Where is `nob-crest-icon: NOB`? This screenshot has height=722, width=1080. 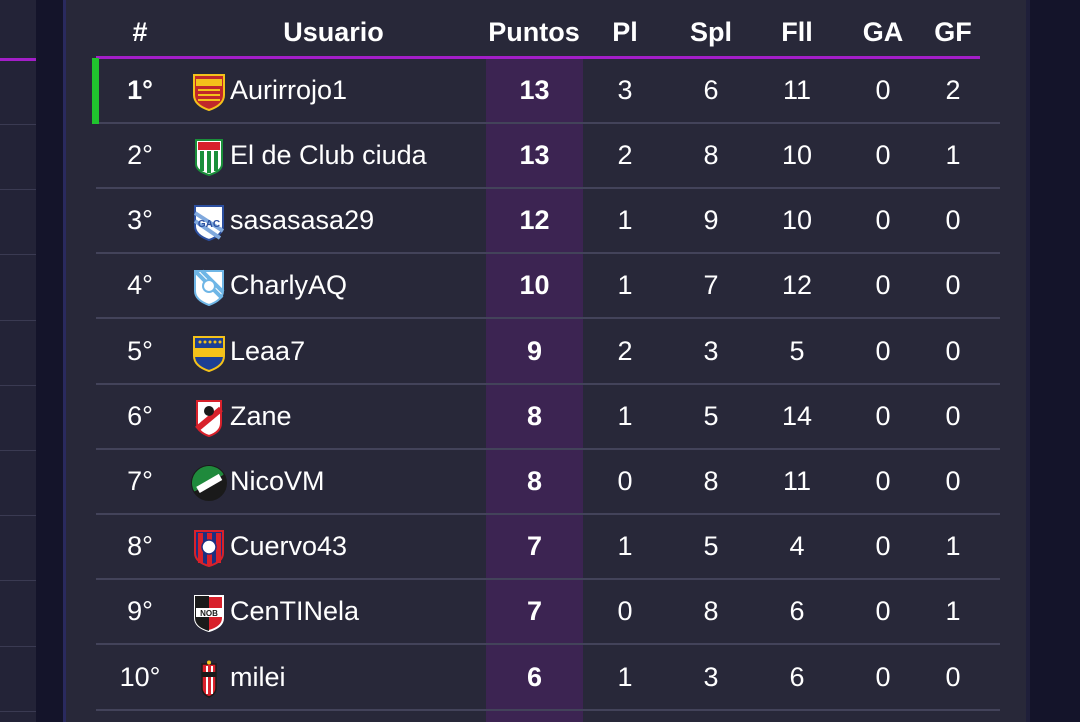 nob-crest-icon: NOB is located at coordinates (209, 613).